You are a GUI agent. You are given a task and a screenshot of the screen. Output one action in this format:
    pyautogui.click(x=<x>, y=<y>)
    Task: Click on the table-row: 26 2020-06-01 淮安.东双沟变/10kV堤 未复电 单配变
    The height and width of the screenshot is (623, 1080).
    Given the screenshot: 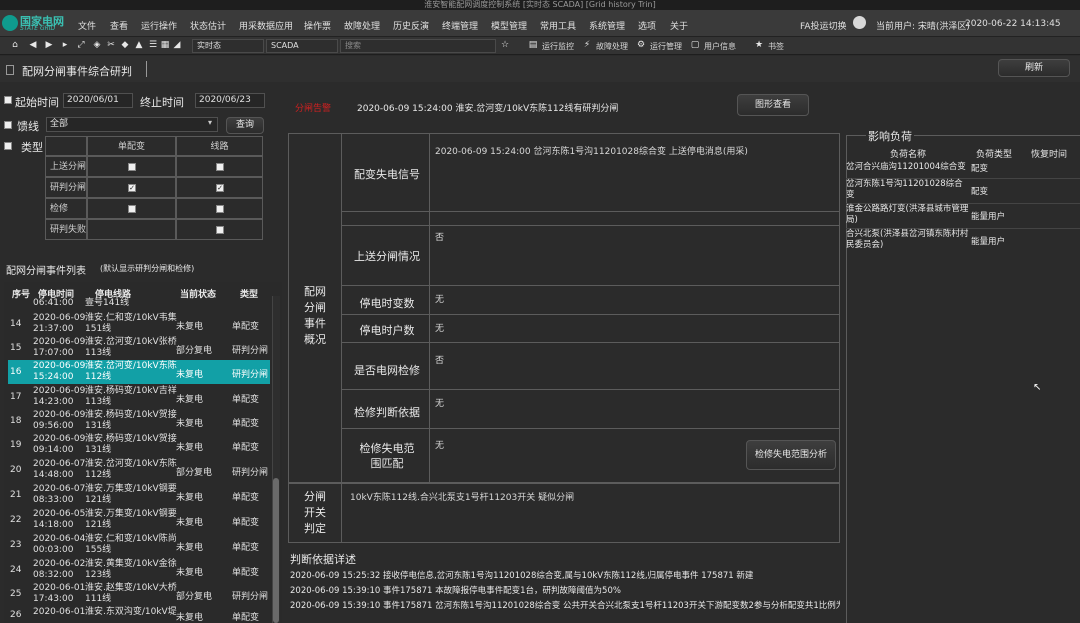 What is the action you would take?
    pyautogui.click(x=139, y=614)
    